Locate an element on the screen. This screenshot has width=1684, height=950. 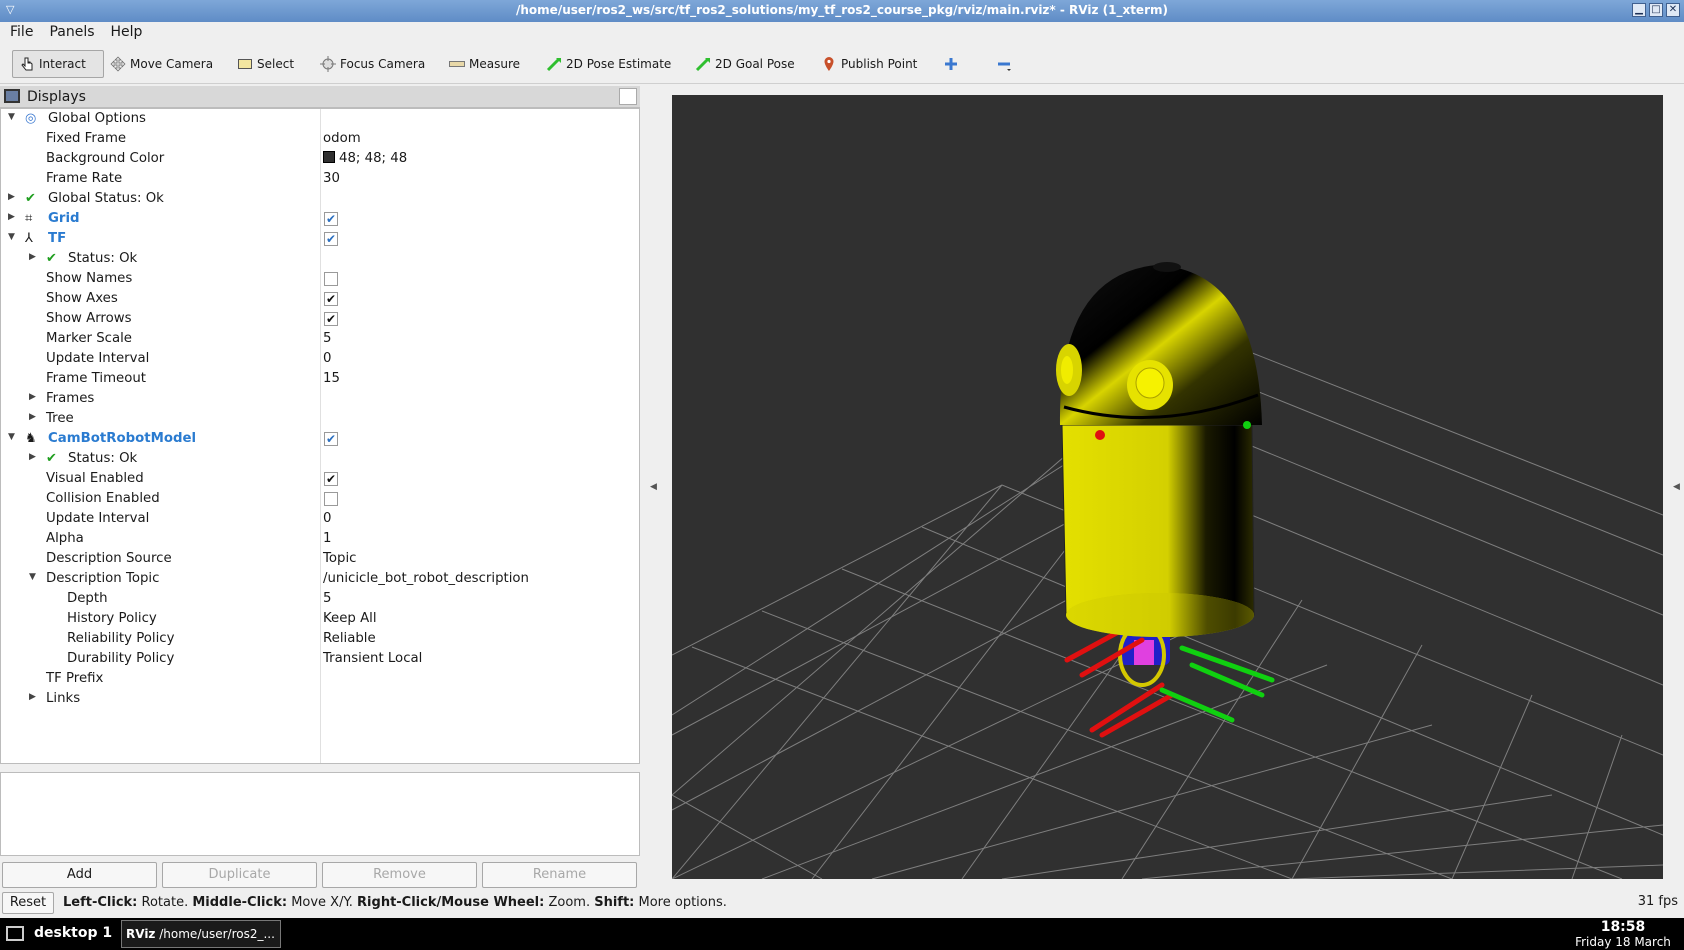
add-display-button: Add is located at coordinates (79, 875).